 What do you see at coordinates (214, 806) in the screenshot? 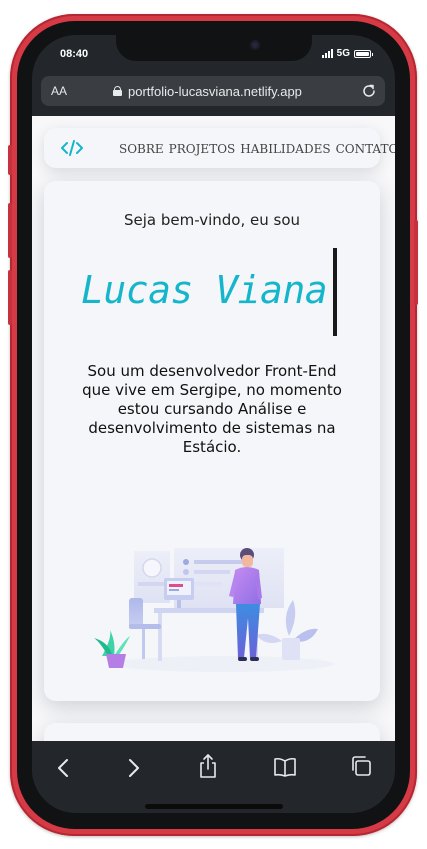
I see `home-indicator` at bounding box center [214, 806].